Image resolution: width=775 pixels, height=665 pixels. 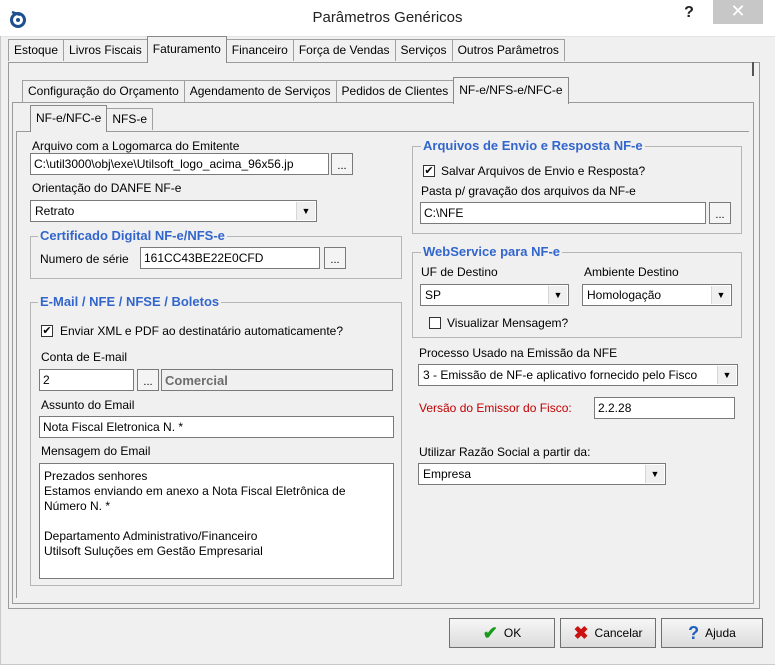 I want to click on mensagem-line: Prezados senhores, so click(x=96, y=476).